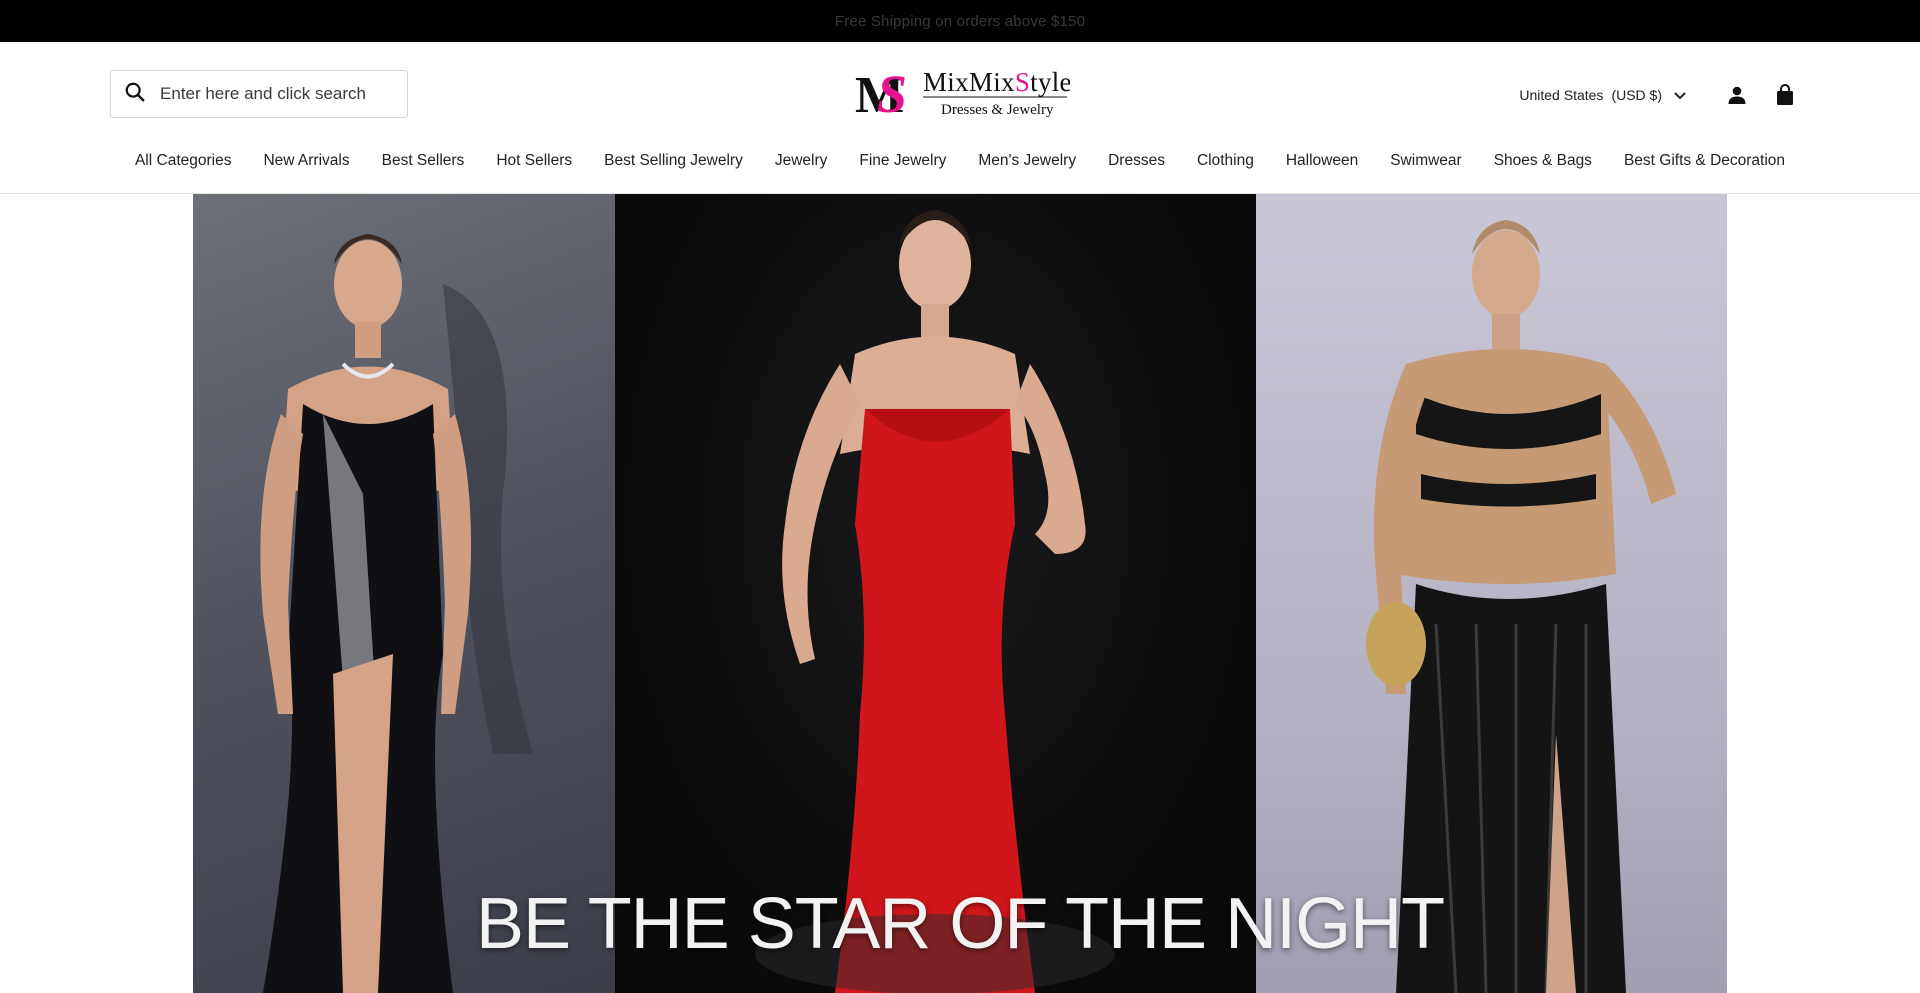 This screenshot has width=1920, height=993. Describe the element at coordinates (1636, 95) in the screenshot. I see `currency-label: (USD $)` at that location.